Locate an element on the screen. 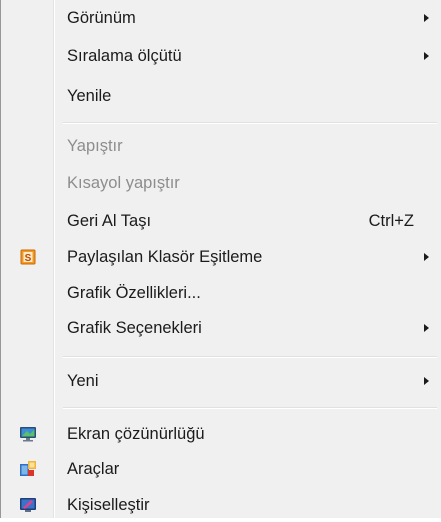 The width and height of the screenshot is (441, 522). menu-item-label: Yapıştır is located at coordinates (95, 146).